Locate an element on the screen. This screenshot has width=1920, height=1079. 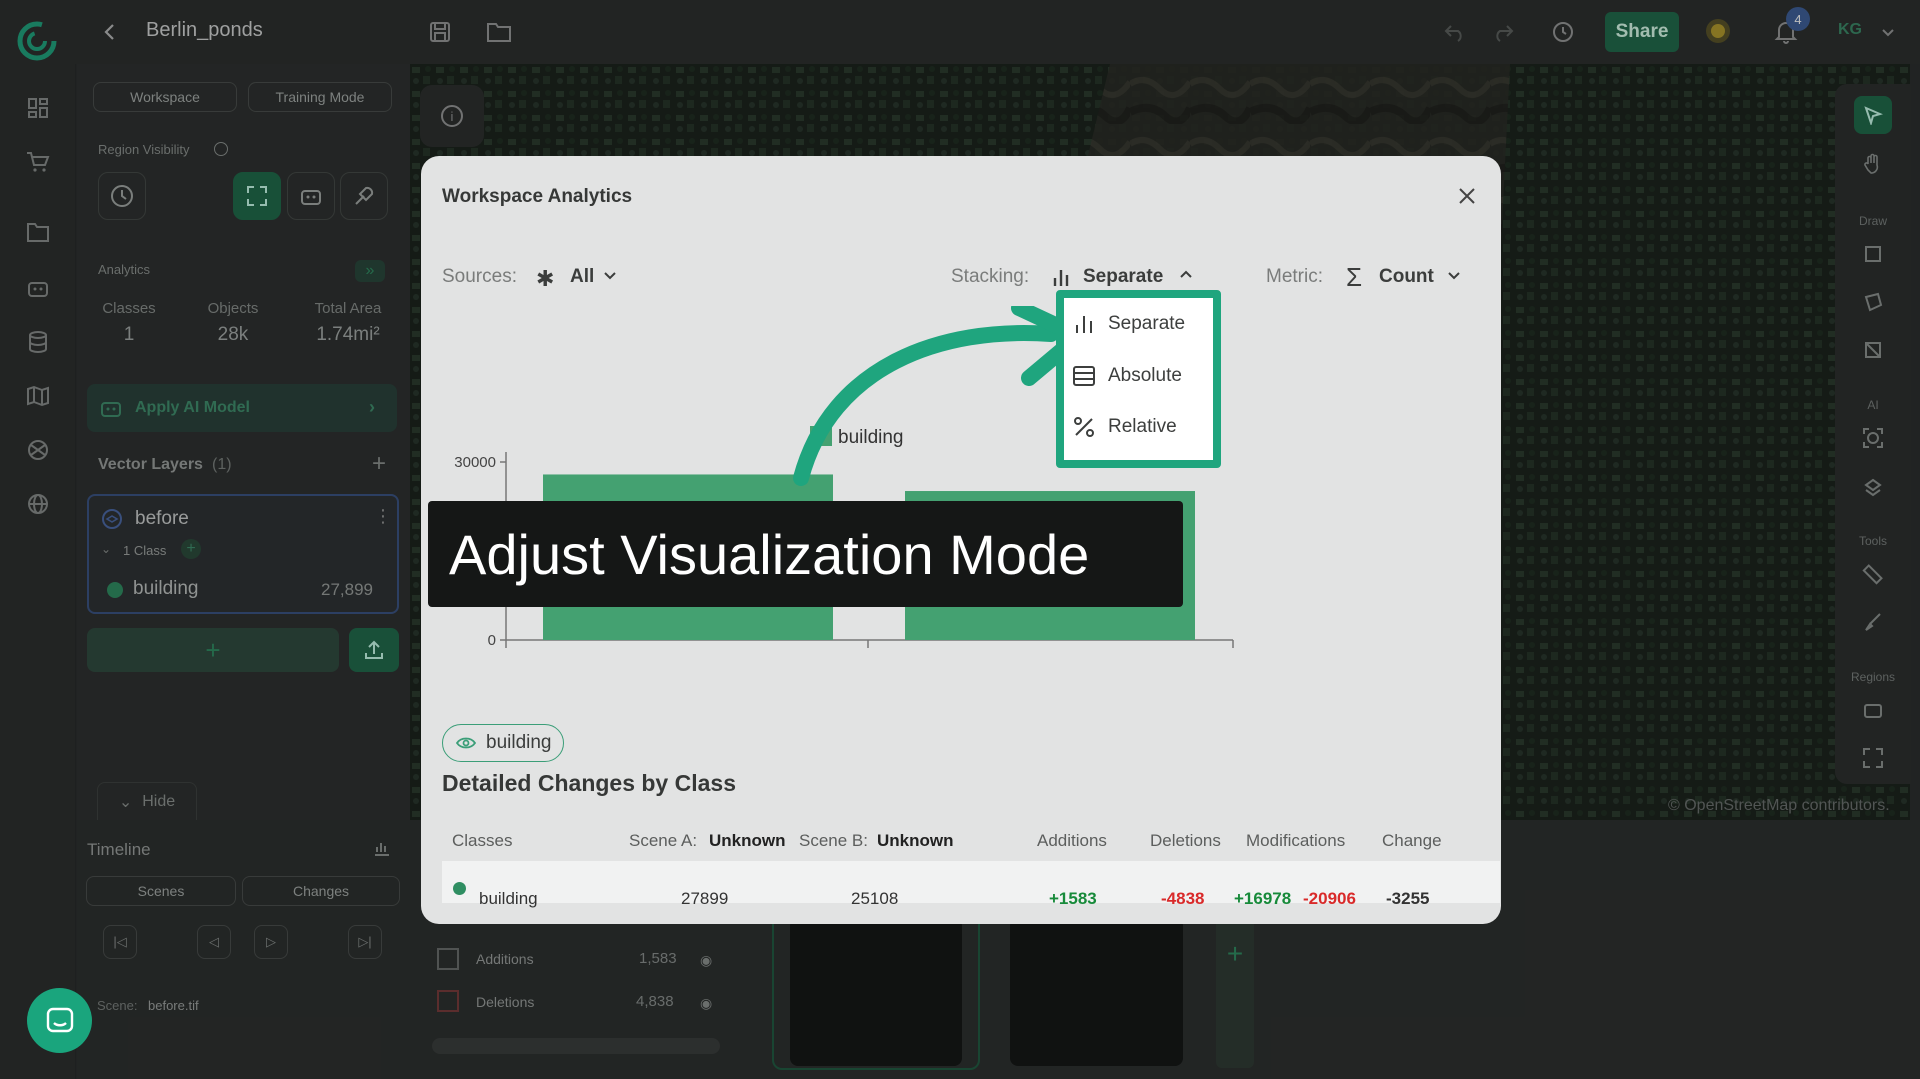
stacking-dropdown: Separate is located at coordinates (1123, 277).